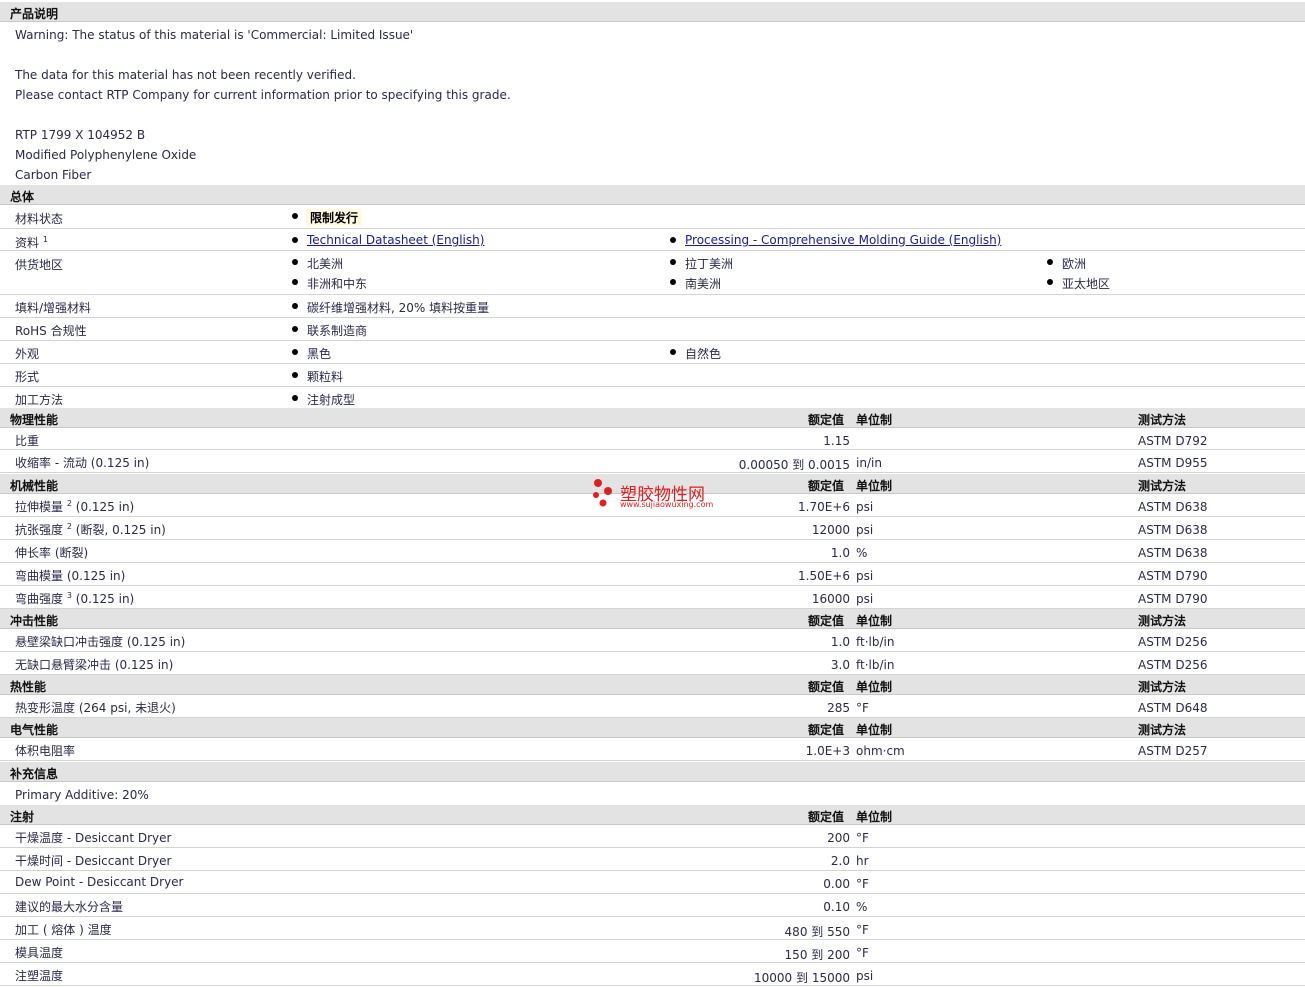  Describe the element at coordinates (39, 530) in the screenshot. I see `property-name-text: 抗张强度` at that location.